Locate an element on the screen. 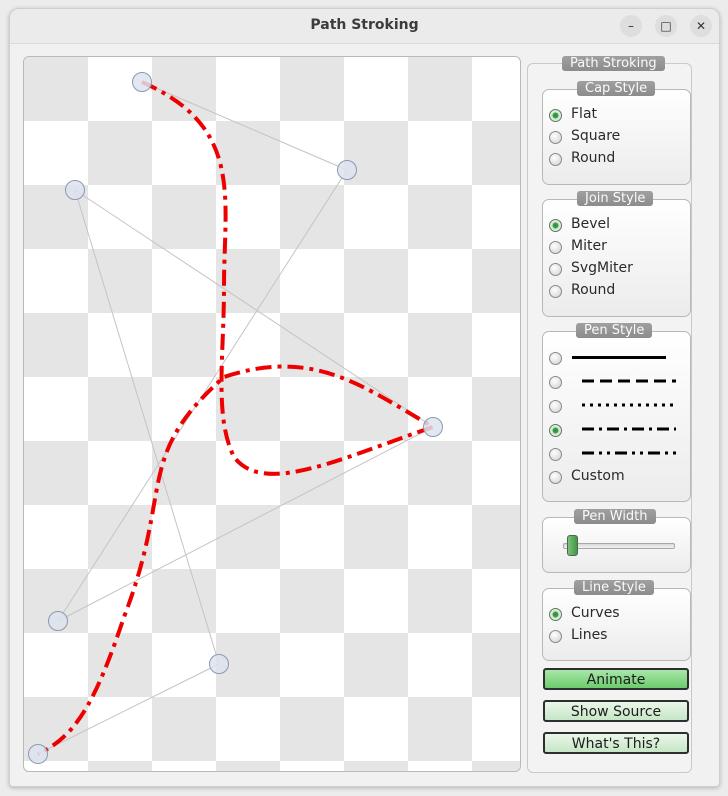  pen-dot-radio is located at coordinates (555, 406).